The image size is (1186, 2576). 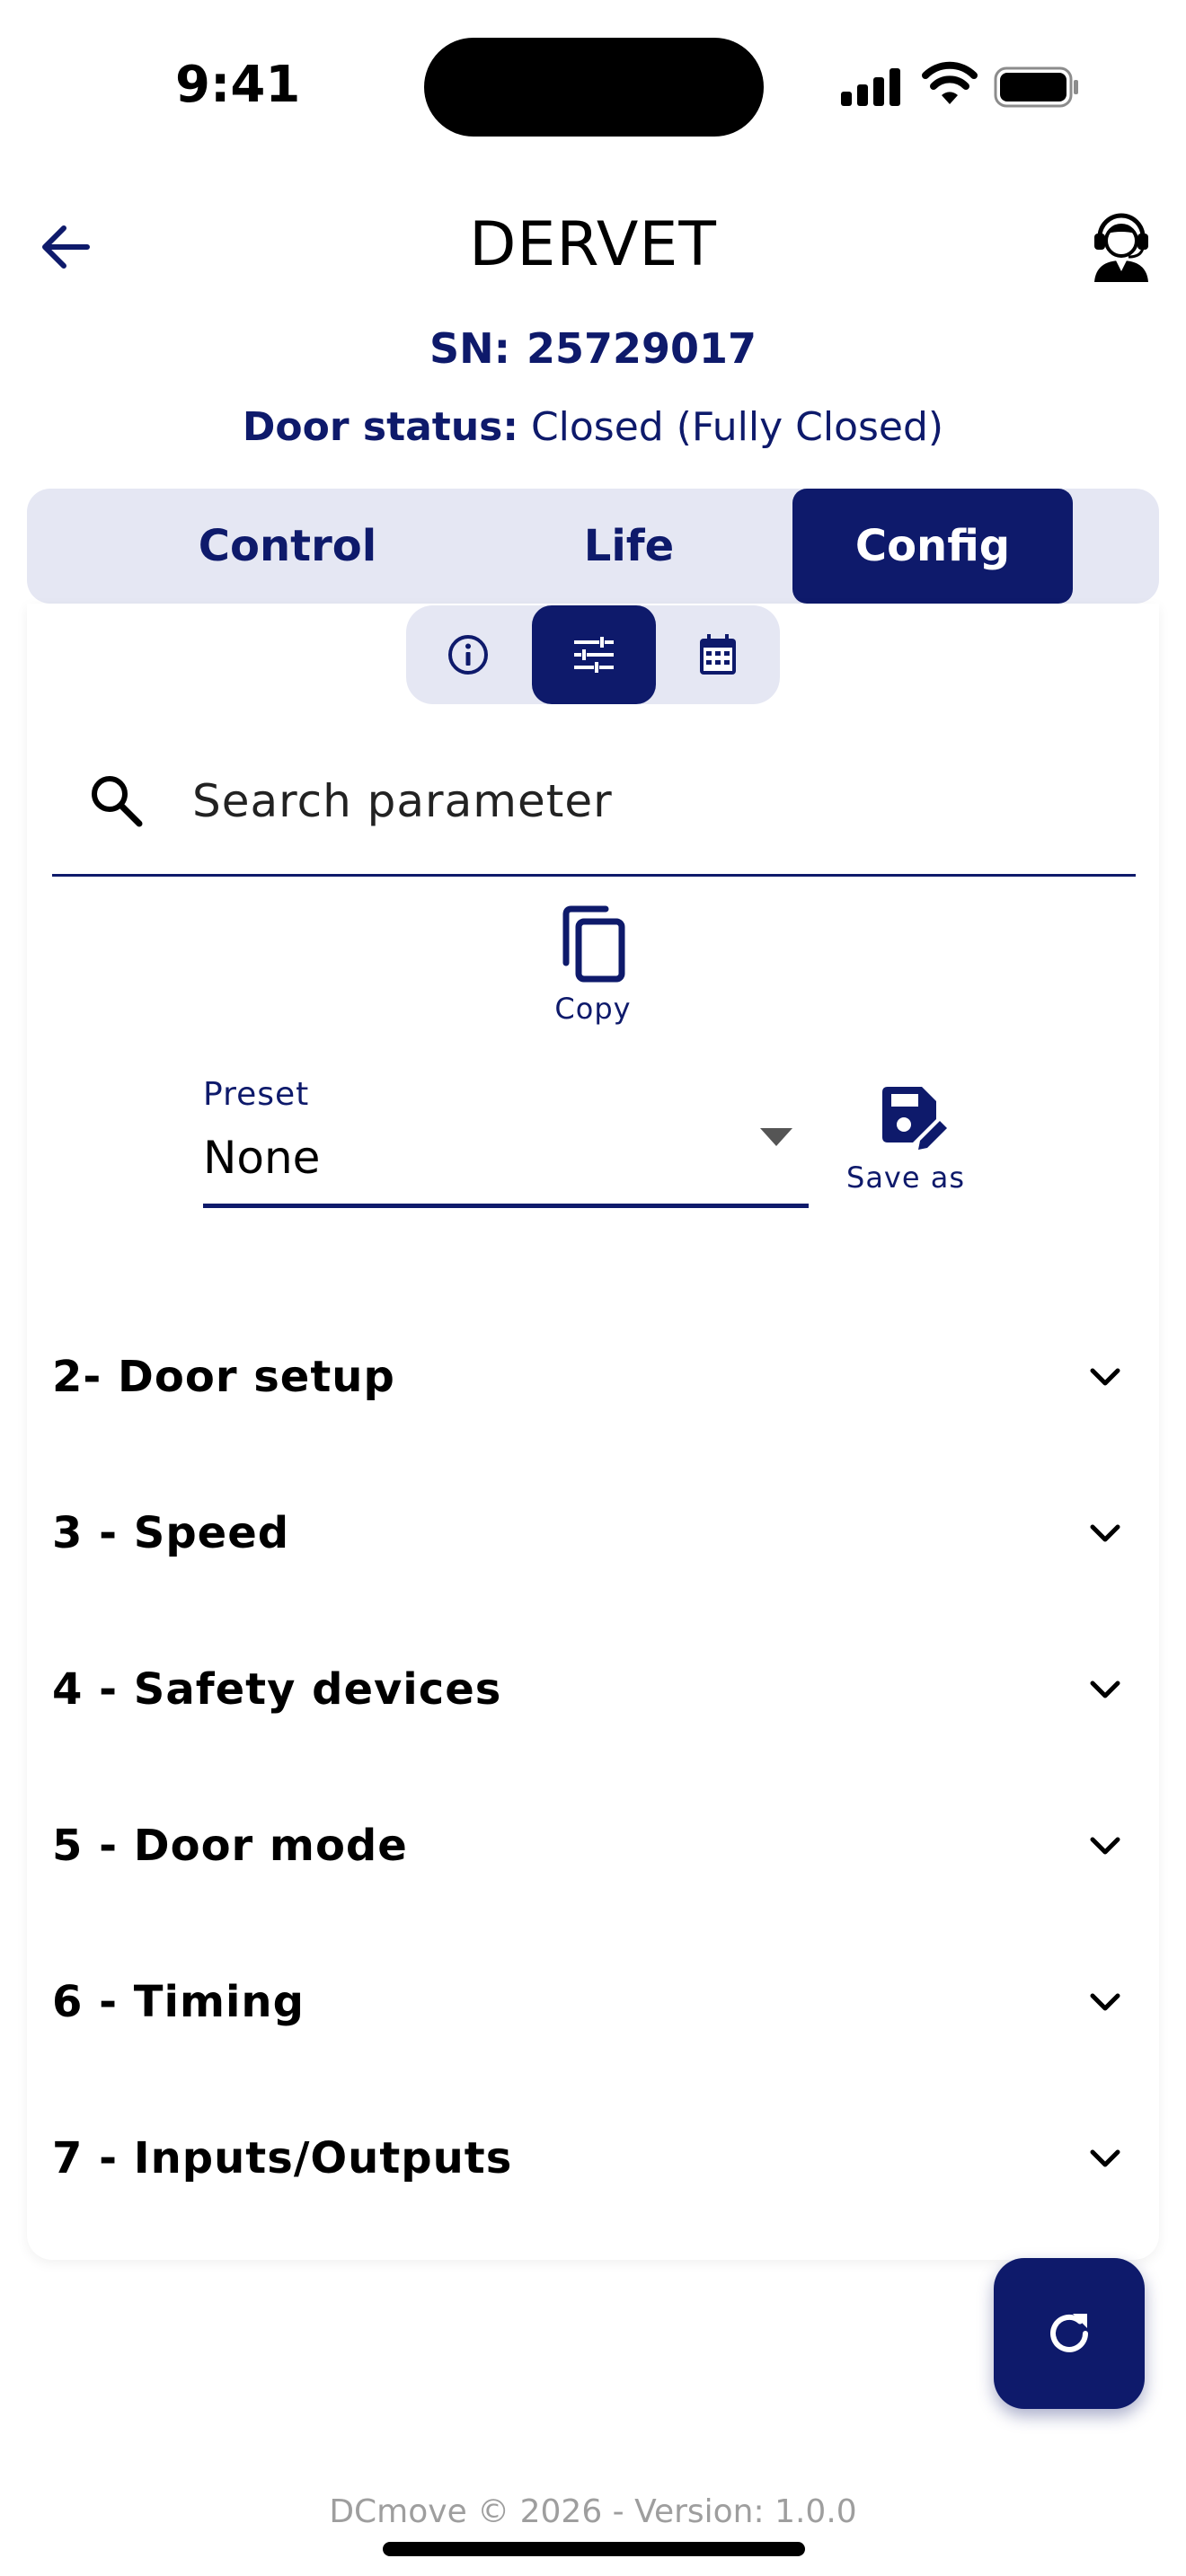 I want to click on main-tabs: Control Life Config, so click(x=593, y=546).